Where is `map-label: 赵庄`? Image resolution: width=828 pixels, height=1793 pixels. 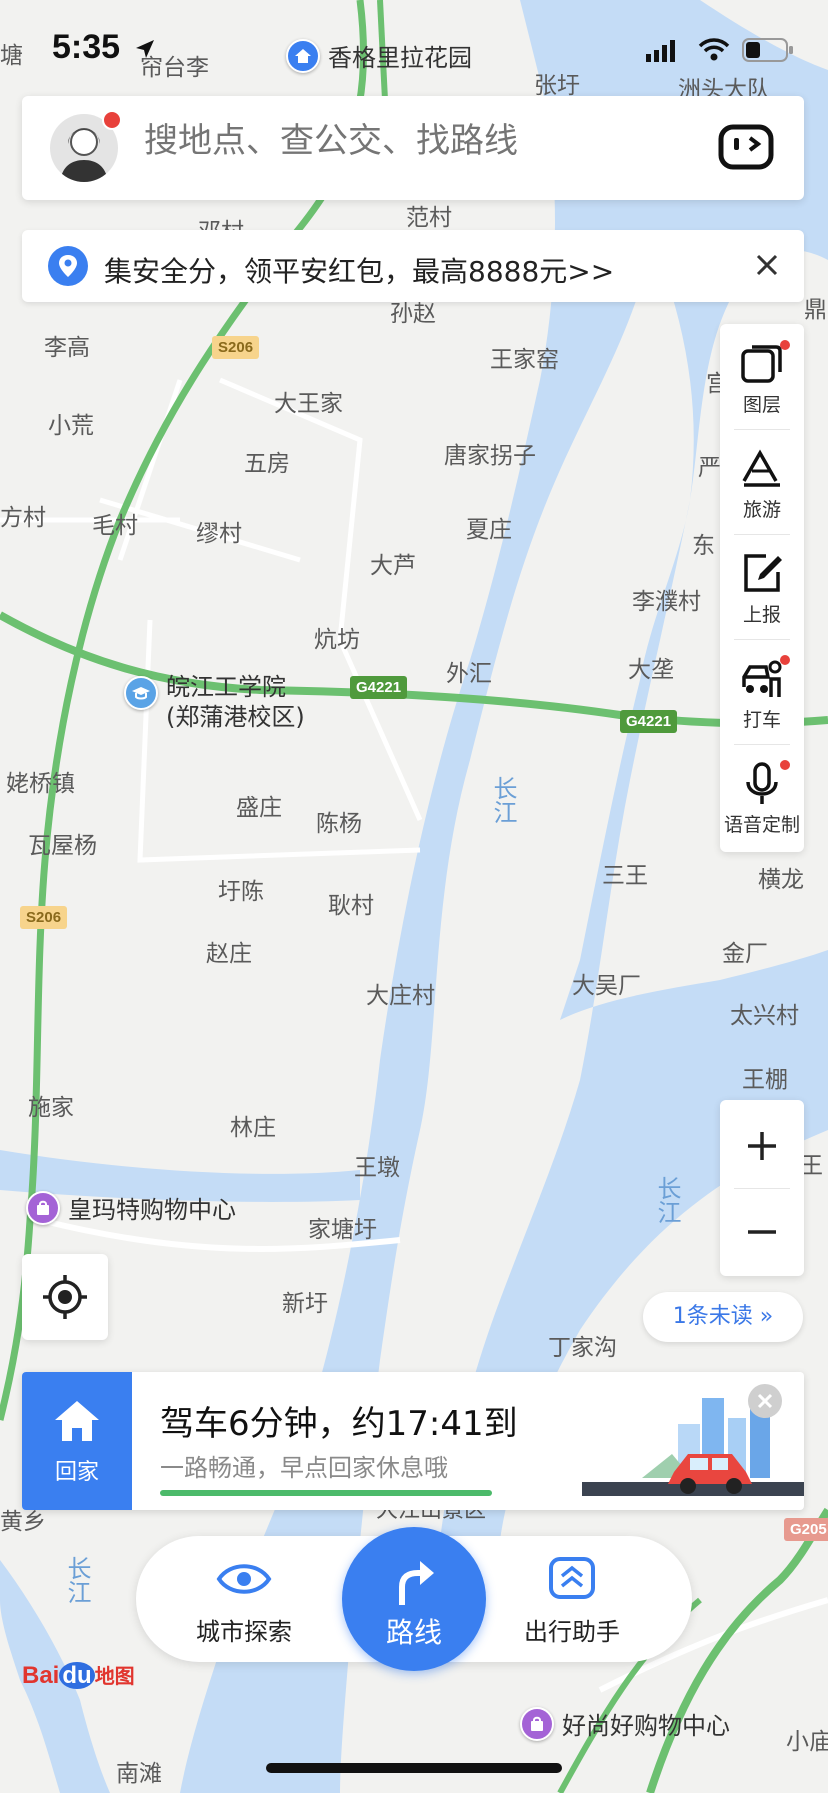
map-label: 赵庄 is located at coordinates (229, 954).